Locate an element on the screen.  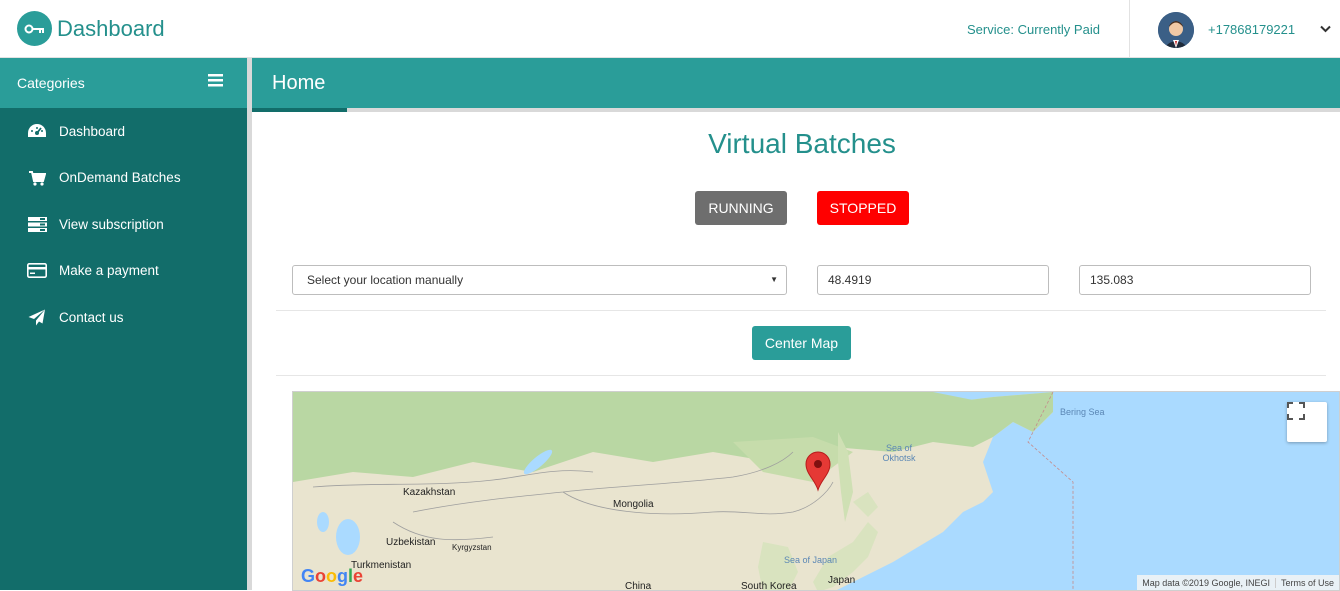
brand: Dashboard is located at coordinates (91, 28).